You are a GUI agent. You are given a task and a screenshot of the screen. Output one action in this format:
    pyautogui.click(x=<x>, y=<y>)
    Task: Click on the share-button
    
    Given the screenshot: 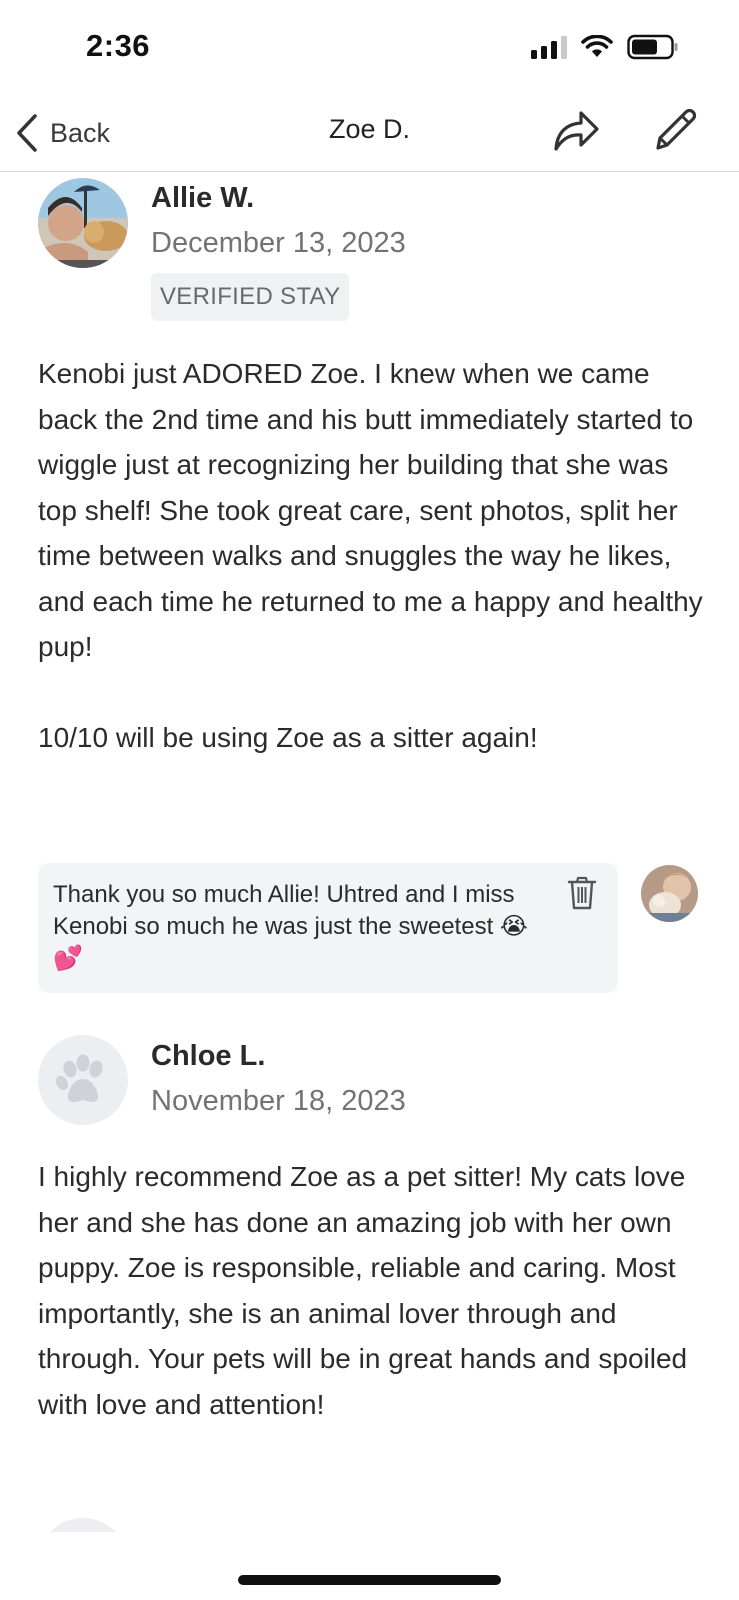 What is the action you would take?
    pyautogui.click(x=575, y=131)
    